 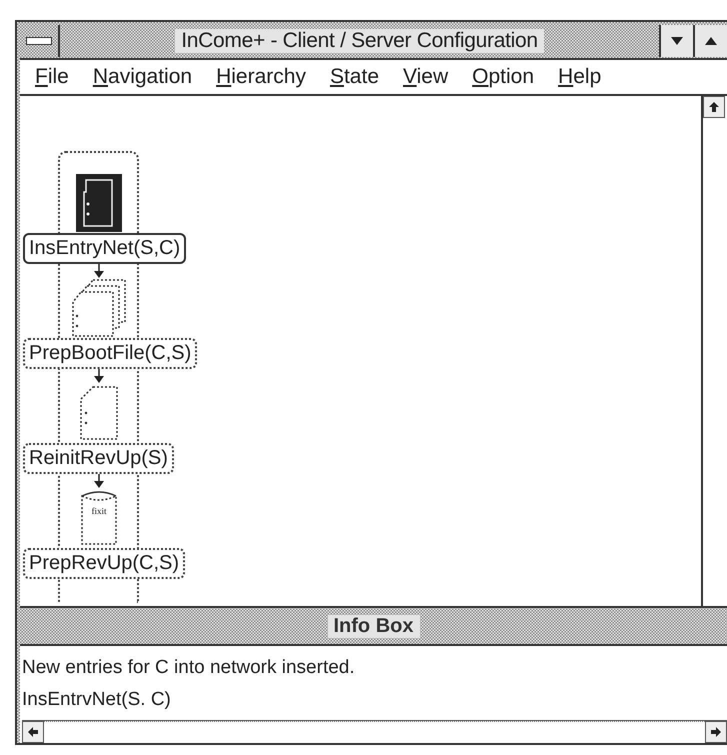 I want to click on menu-item: File, so click(x=52, y=77).